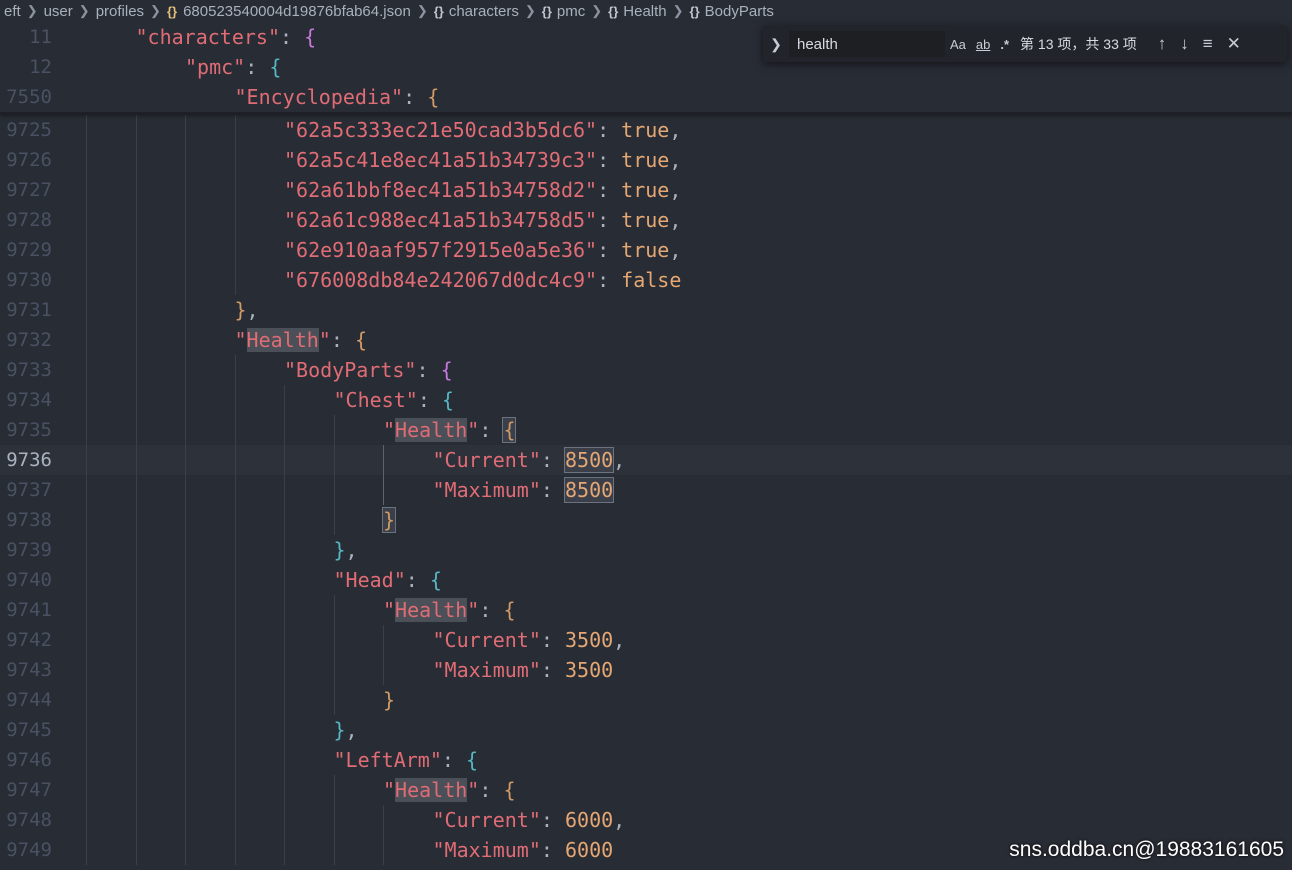 The height and width of the screenshot is (870, 1292). Describe the element at coordinates (646, 370) in the screenshot. I see `code-line: 9733 "BodyParts": {` at that location.